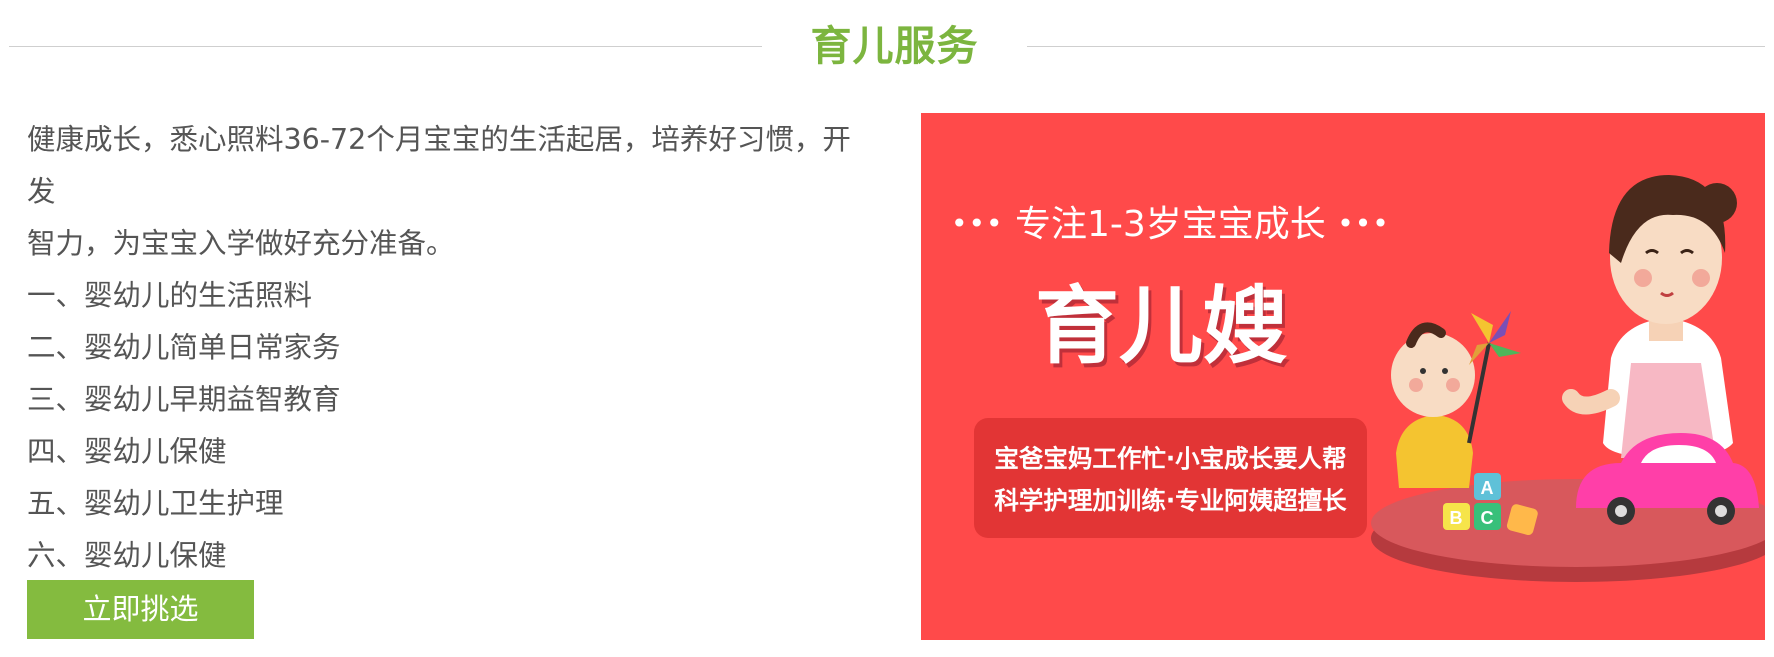 This screenshot has width=1774, height=657. I want to click on banner-tagline: ••• 专注1-3岁宝宝成长 •••, so click(1170, 224).